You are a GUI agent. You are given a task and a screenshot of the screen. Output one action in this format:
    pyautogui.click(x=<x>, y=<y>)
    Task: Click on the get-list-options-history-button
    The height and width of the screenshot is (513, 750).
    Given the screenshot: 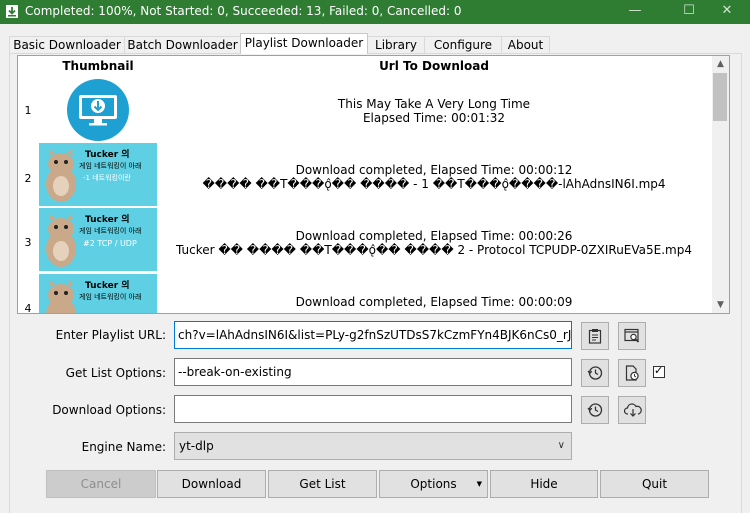 What is the action you would take?
    pyautogui.click(x=595, y=373)
    